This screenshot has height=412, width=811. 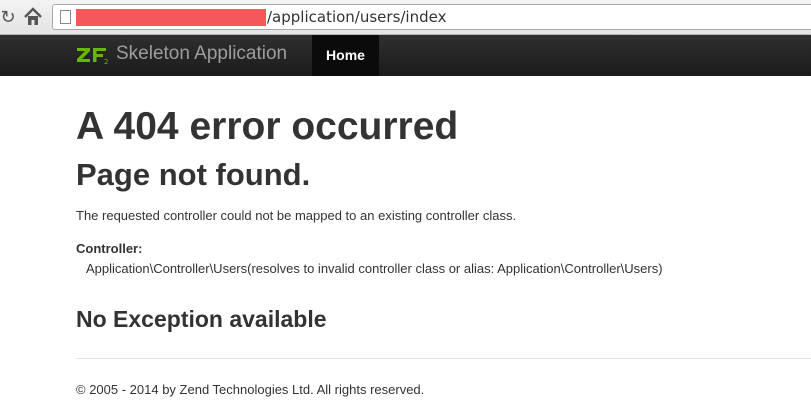 What do you see at coordinates (201, 319) in the screenshot?
I see `exception-heading: No Exception available` at bounding box center [201, 319].